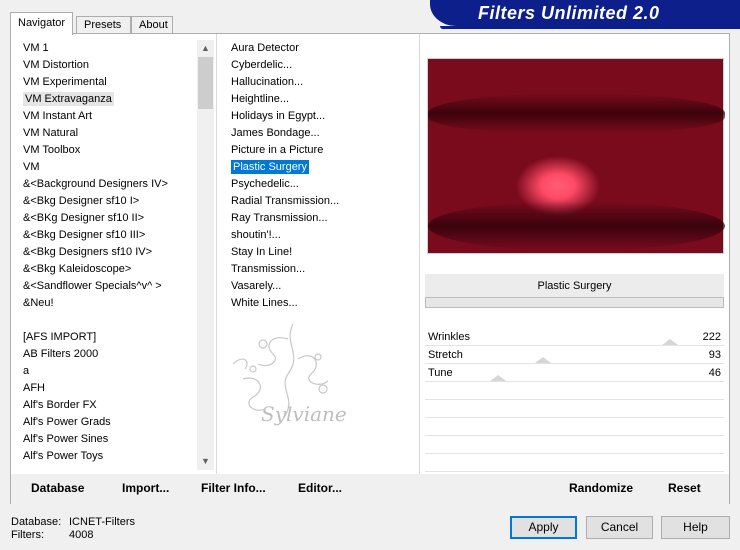  What do you see at coordinates (104, 320) in the screenshot?
I see `category-item` at bounding box center [104, 320].